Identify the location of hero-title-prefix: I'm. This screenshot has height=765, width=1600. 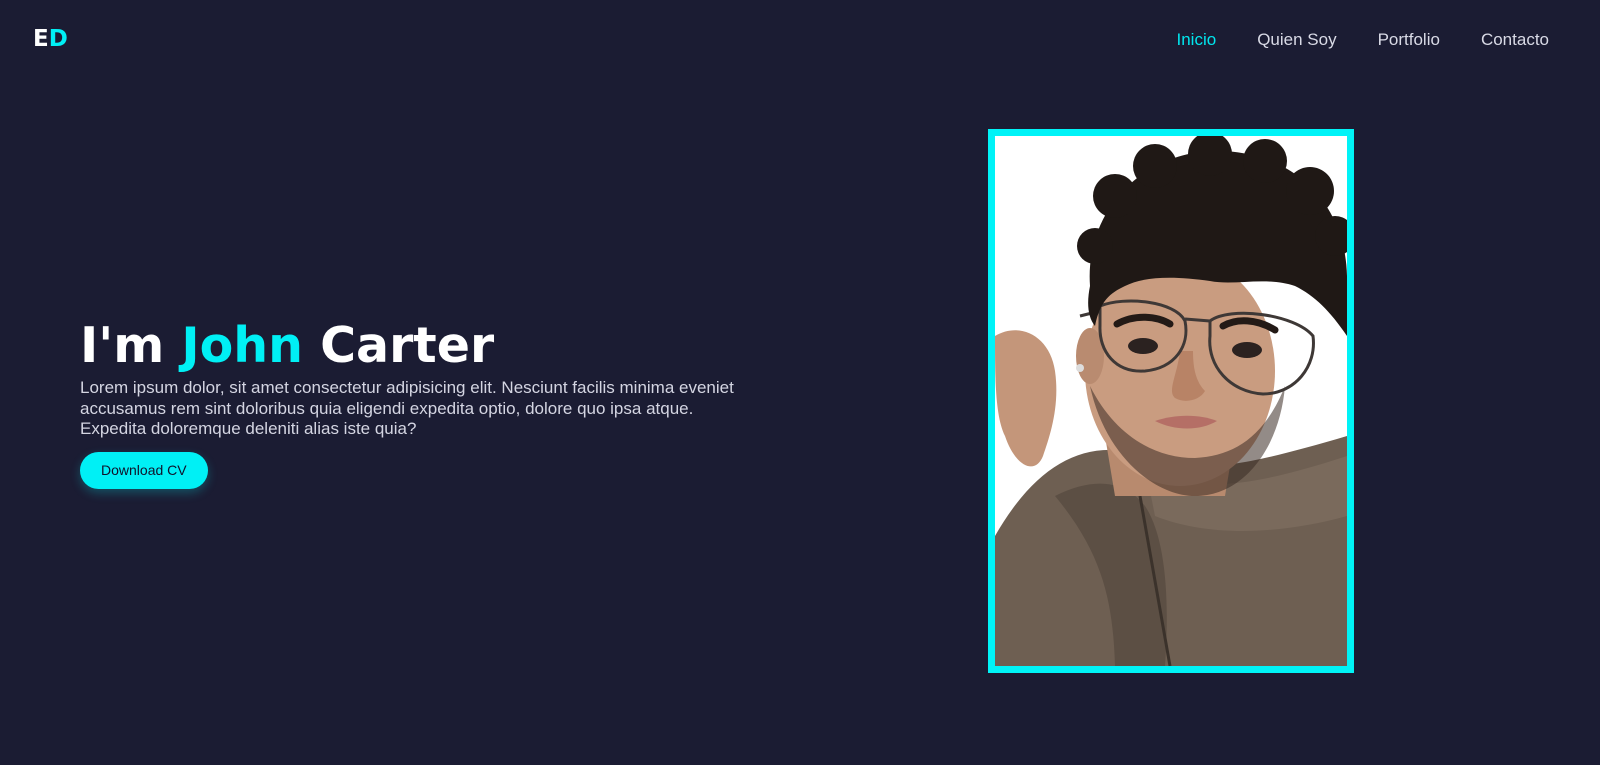
(131, 345).